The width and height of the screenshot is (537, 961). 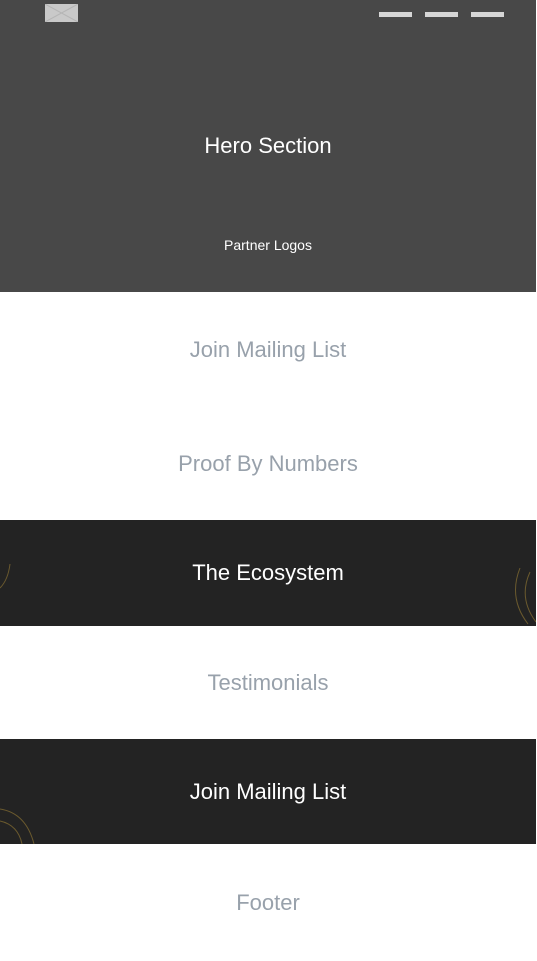 I want to click on join-mailing-list-section: Join Mailing List, so click(x=268, y=350).